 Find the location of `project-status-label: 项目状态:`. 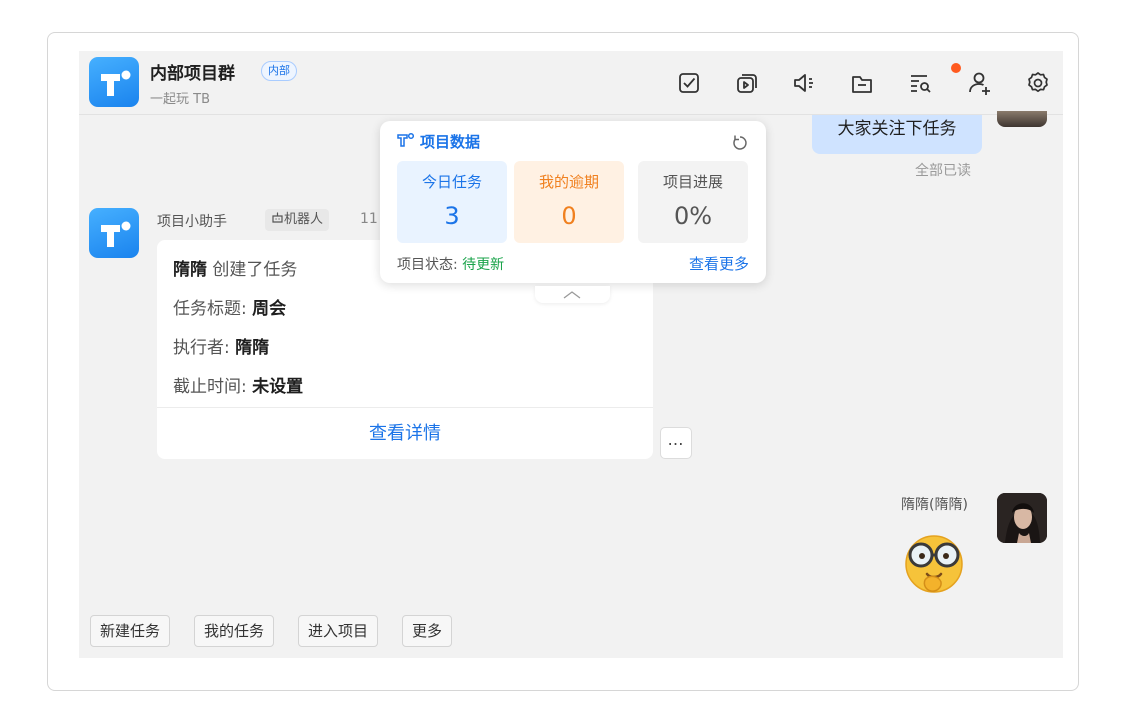

project-status-label: 项目状态: is located at coordinates (427, 265).